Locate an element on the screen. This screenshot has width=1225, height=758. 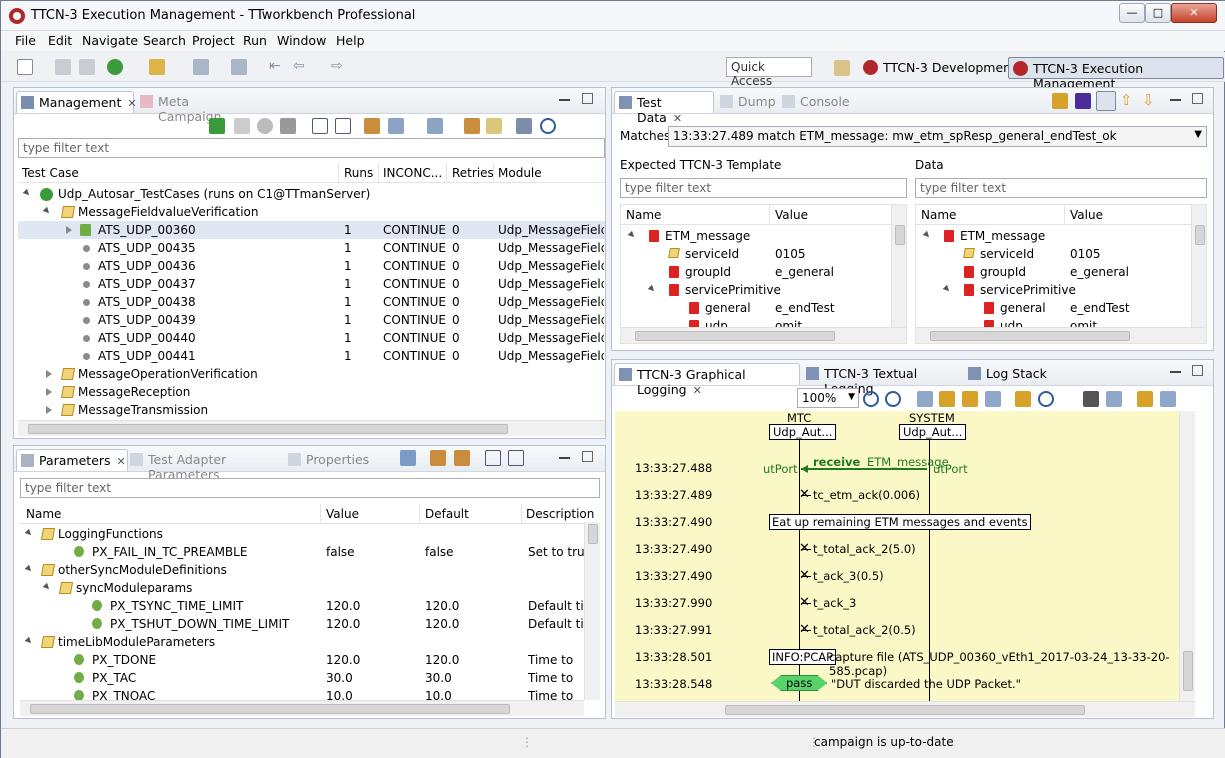
list-icon is located at coordinates (396, 126).